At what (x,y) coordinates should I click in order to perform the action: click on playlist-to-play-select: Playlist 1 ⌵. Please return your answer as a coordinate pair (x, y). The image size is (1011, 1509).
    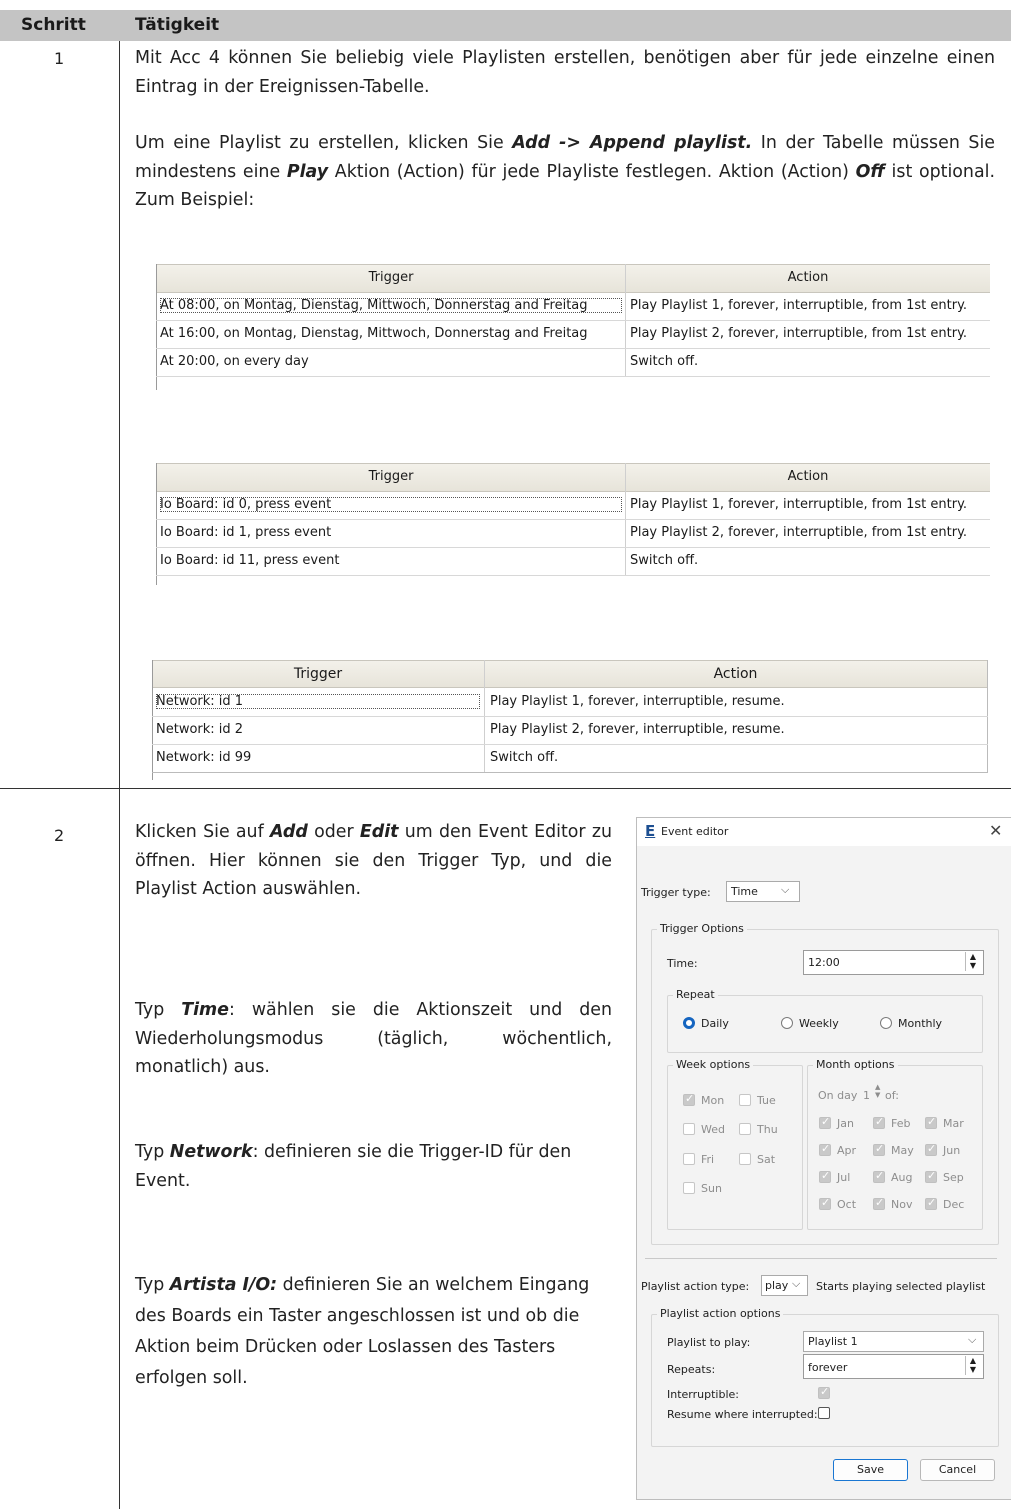
    Looking at the image, I should click on (893, 1341).